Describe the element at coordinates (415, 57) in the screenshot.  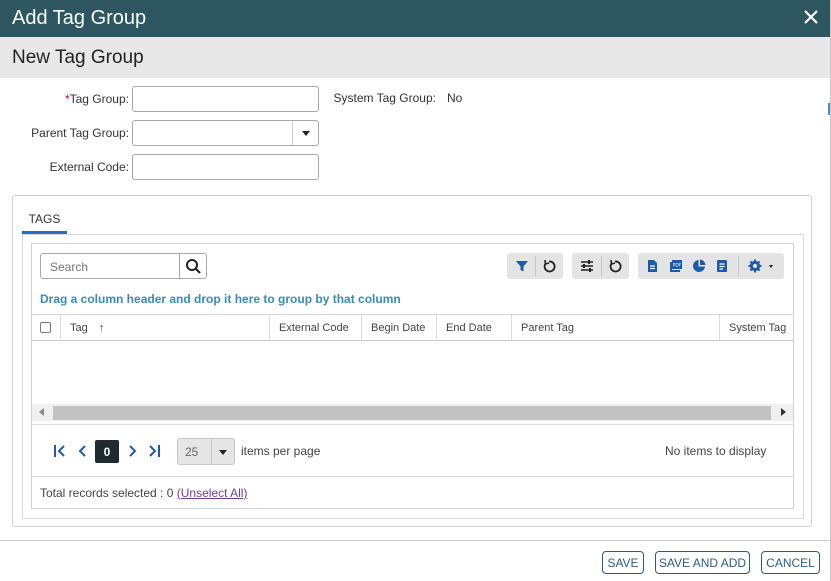
I see `section-header: New Tag Group` at that location.